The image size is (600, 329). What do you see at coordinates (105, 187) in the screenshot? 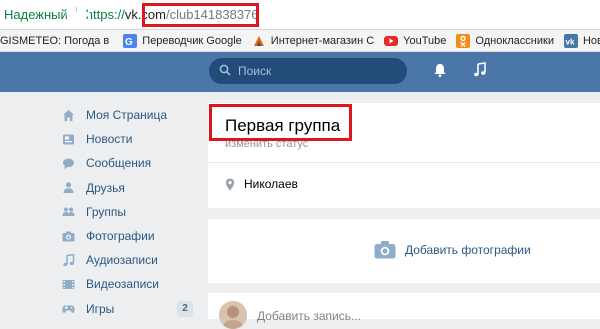
I see `sidebar-item-label: Друзья` at bounding box center [105, 187].